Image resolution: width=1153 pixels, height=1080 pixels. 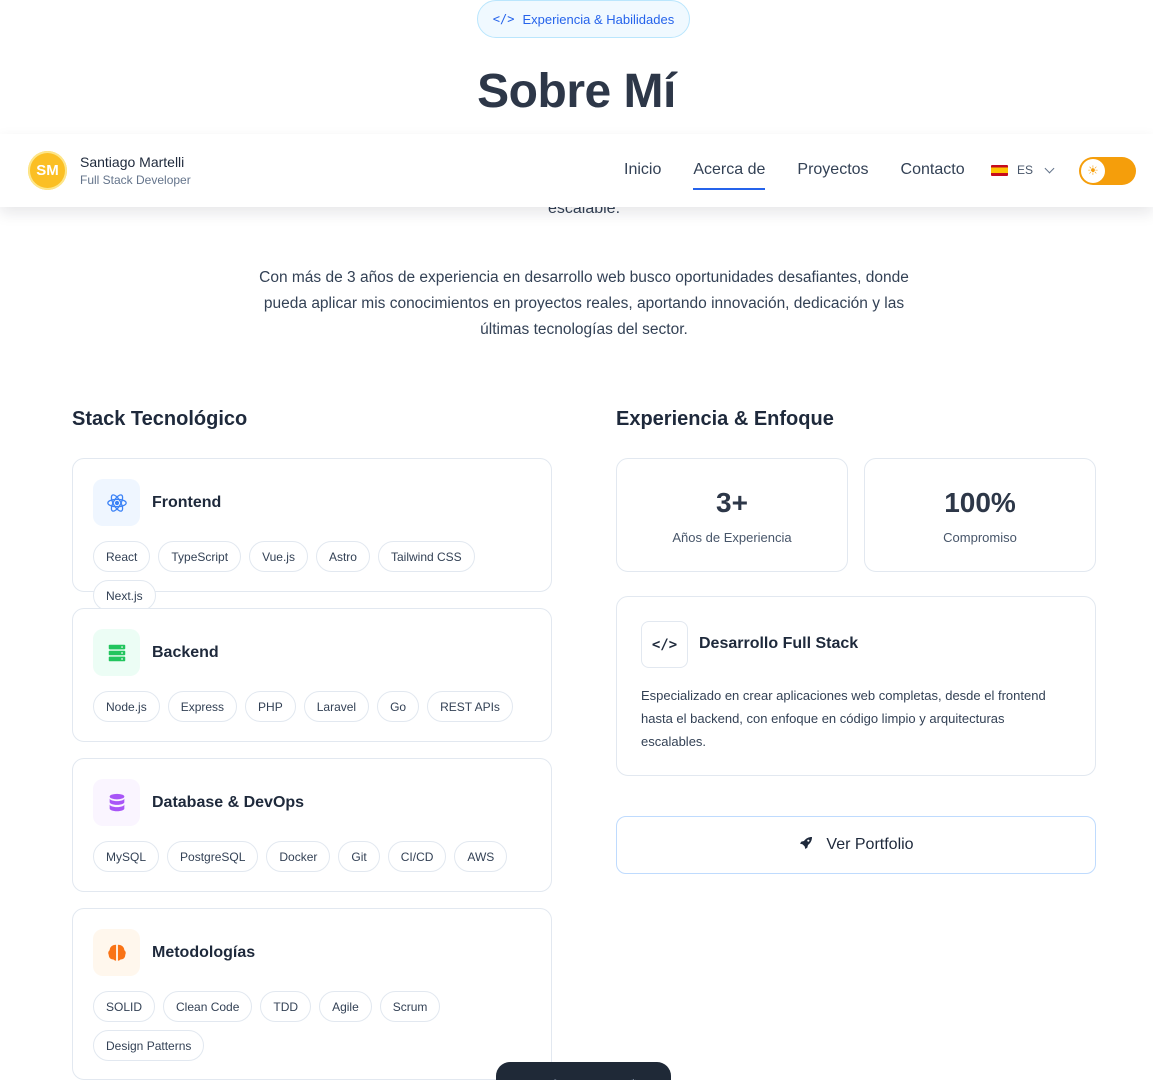 I want to click on tag: Docker, so click(x=298, y=856).